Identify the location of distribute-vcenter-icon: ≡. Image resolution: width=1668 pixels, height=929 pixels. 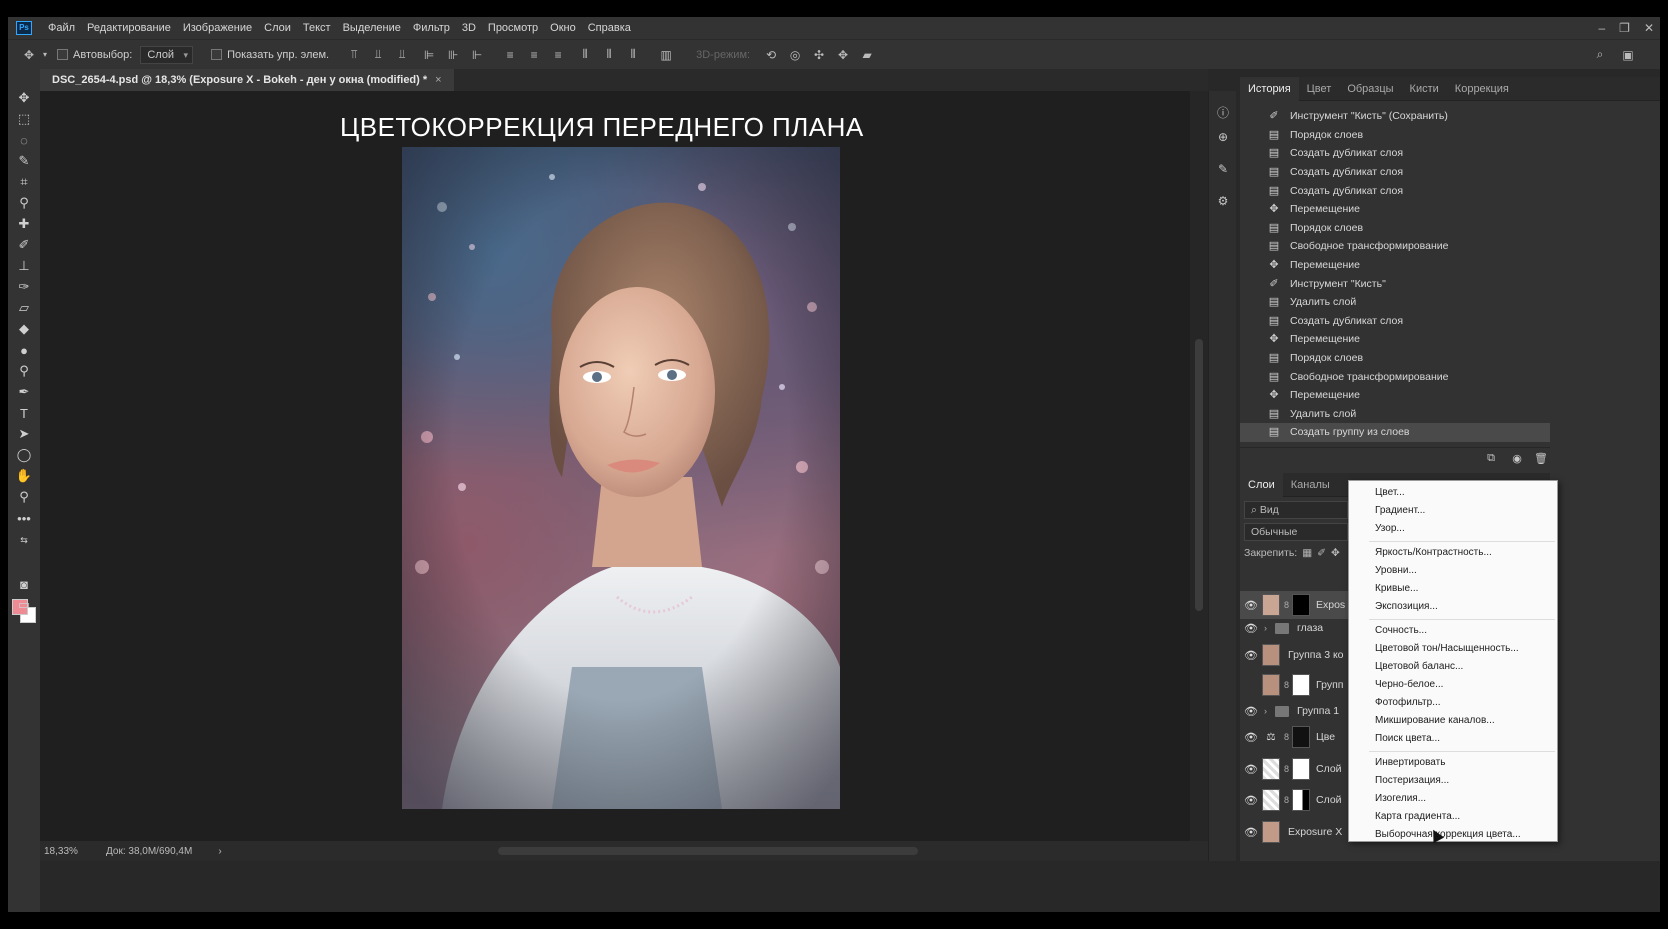
(534, 55).